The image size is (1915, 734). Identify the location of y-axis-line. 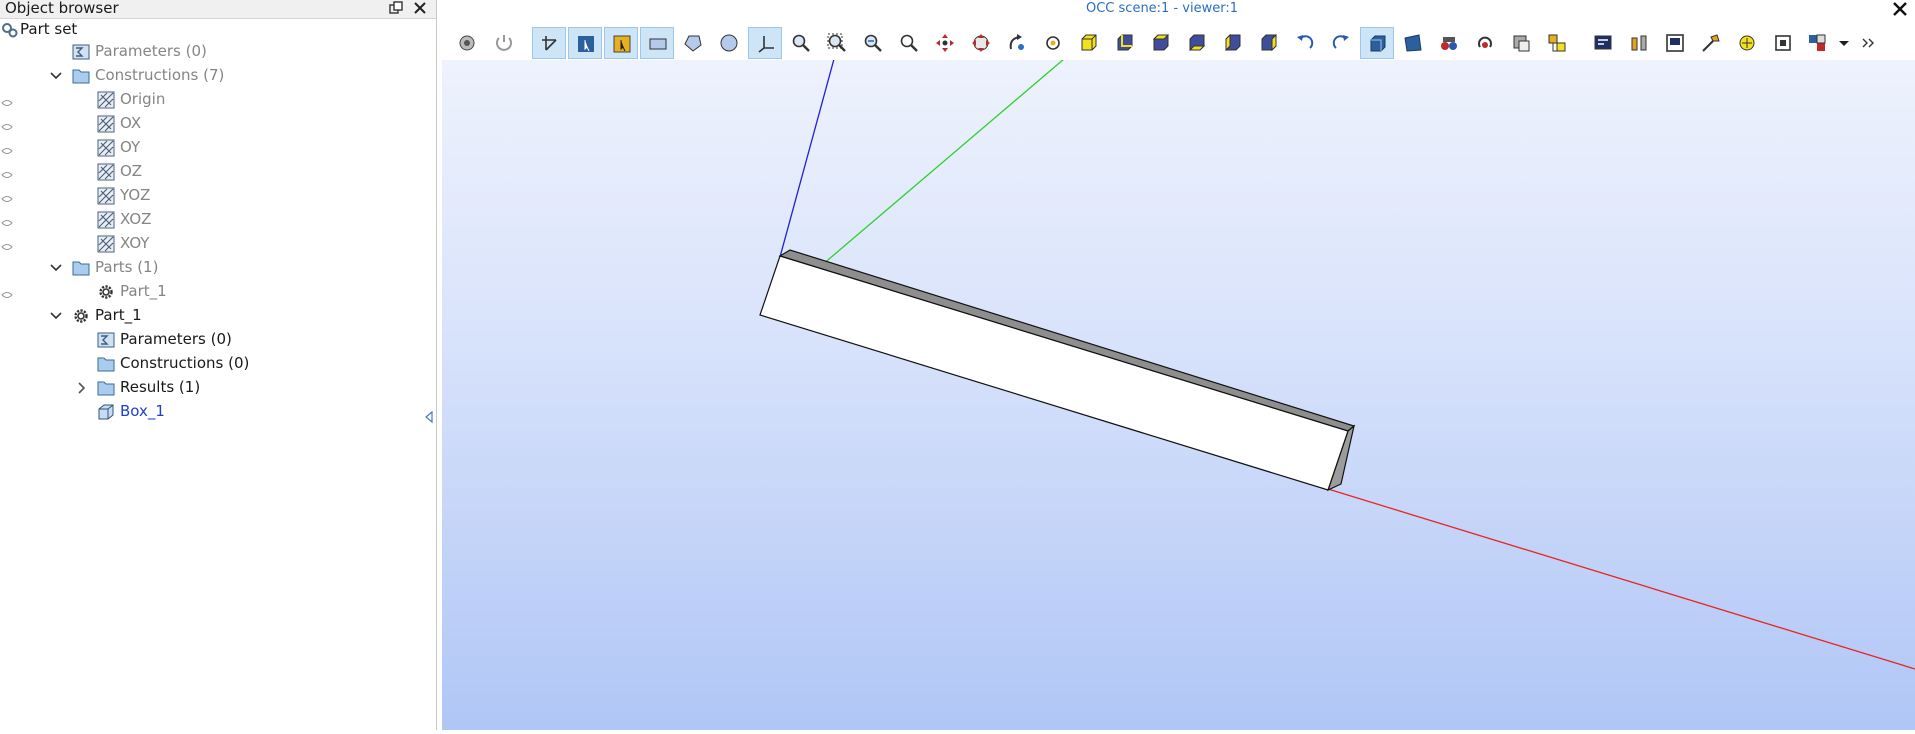
(943, 162).